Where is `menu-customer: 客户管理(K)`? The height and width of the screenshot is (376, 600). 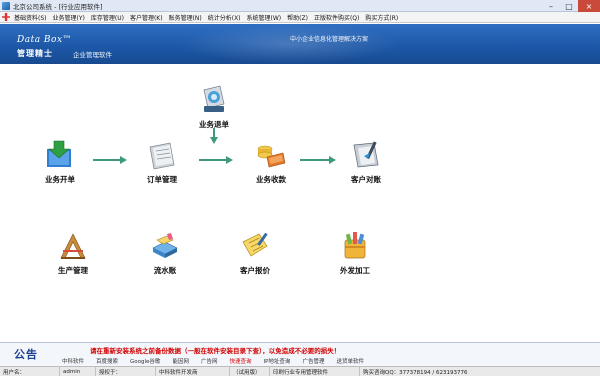
menu-customer: 客户管理(K) is located at coordinates (146, 17).